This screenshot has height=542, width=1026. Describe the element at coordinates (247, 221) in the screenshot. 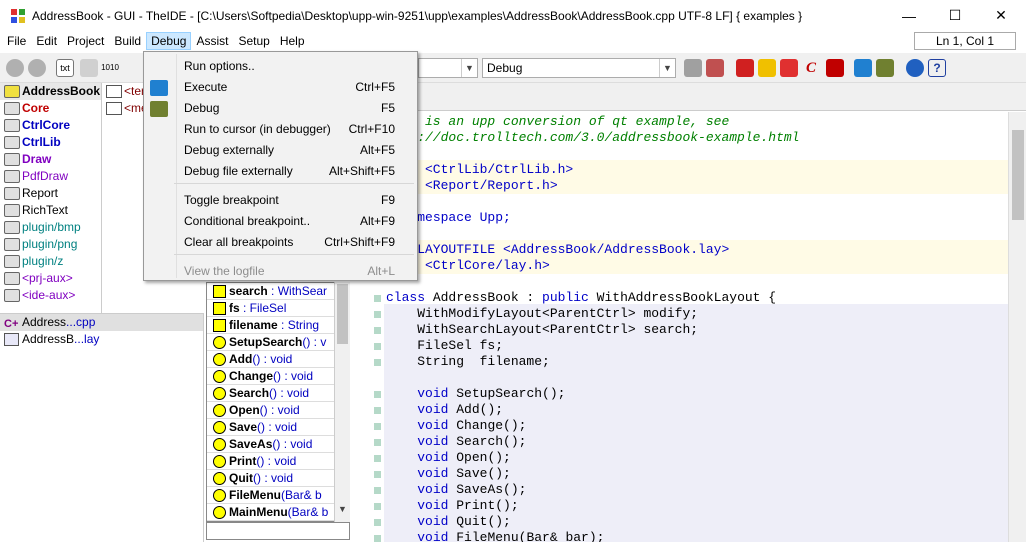

I see `menu-item-label: Conditional breakpoint..` at that location.